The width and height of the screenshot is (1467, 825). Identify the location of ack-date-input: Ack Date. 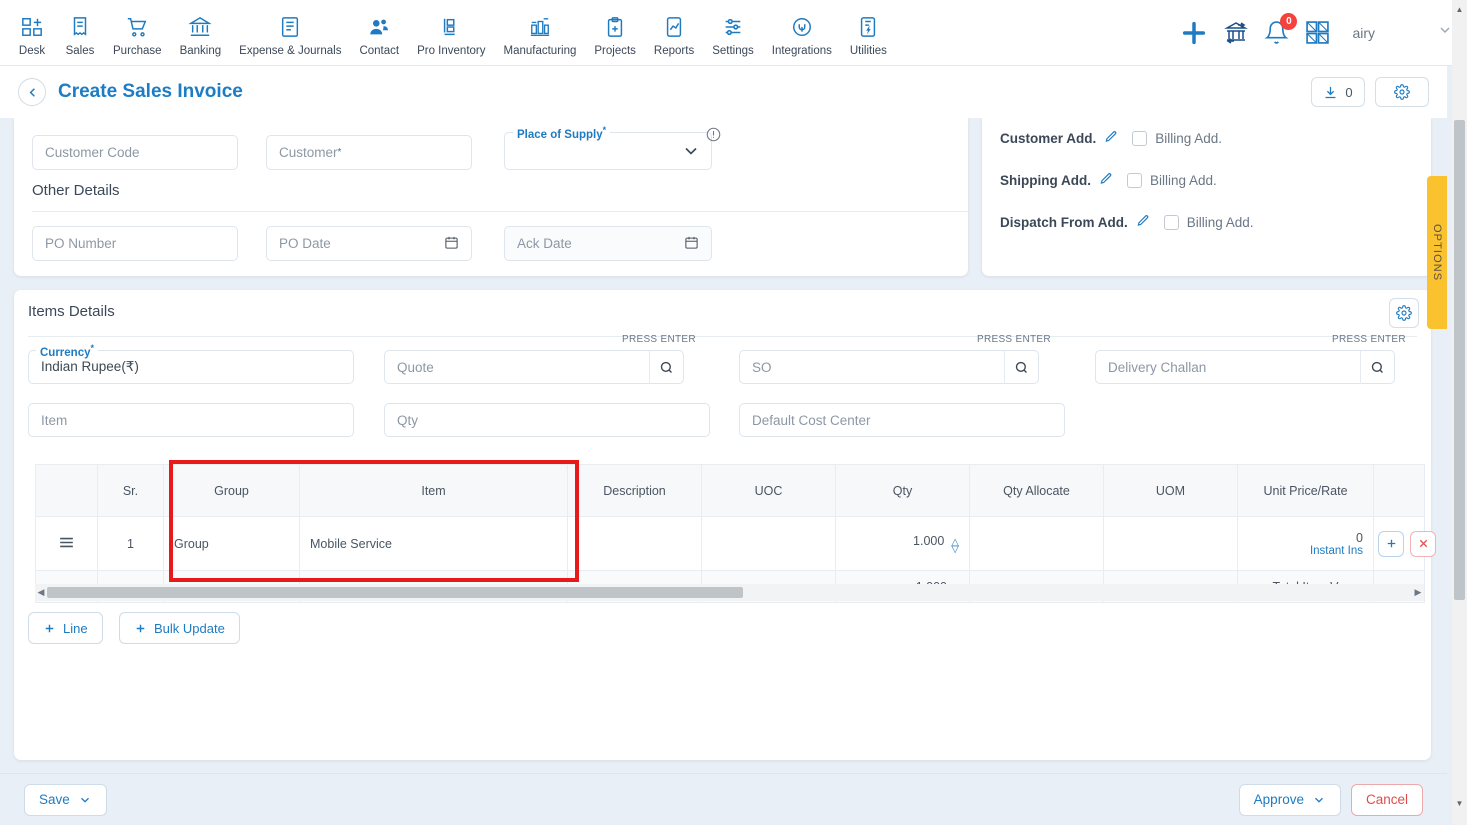
(608, 243).